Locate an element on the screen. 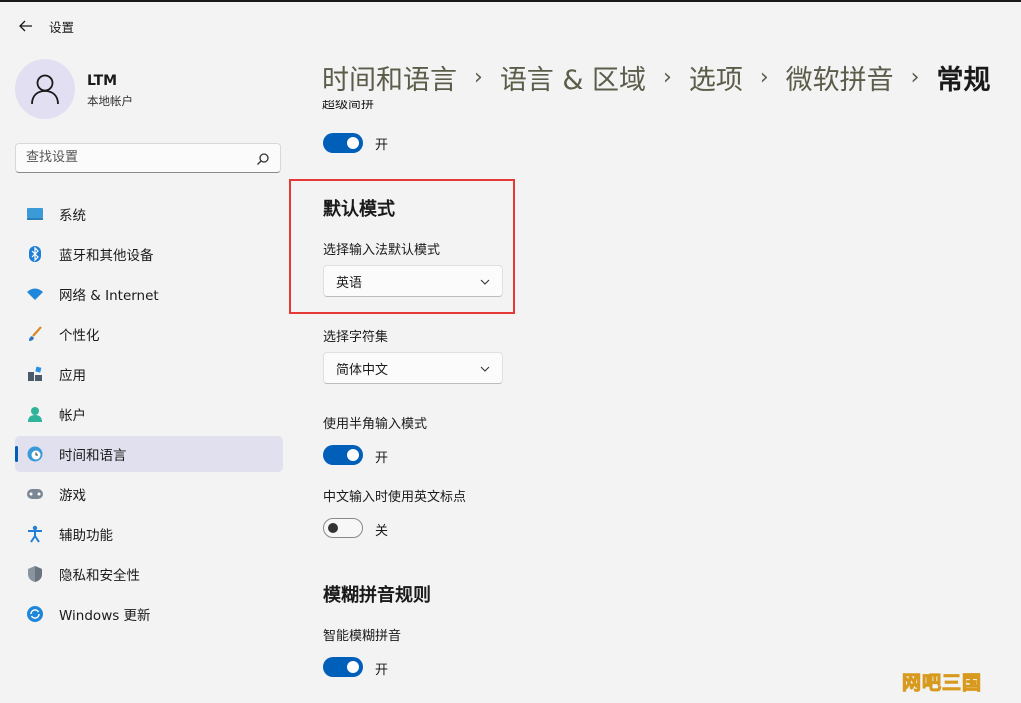 This screenshot has height=703, width=1021. app-titlebar: 设置 is located at coordinates (45, 26).